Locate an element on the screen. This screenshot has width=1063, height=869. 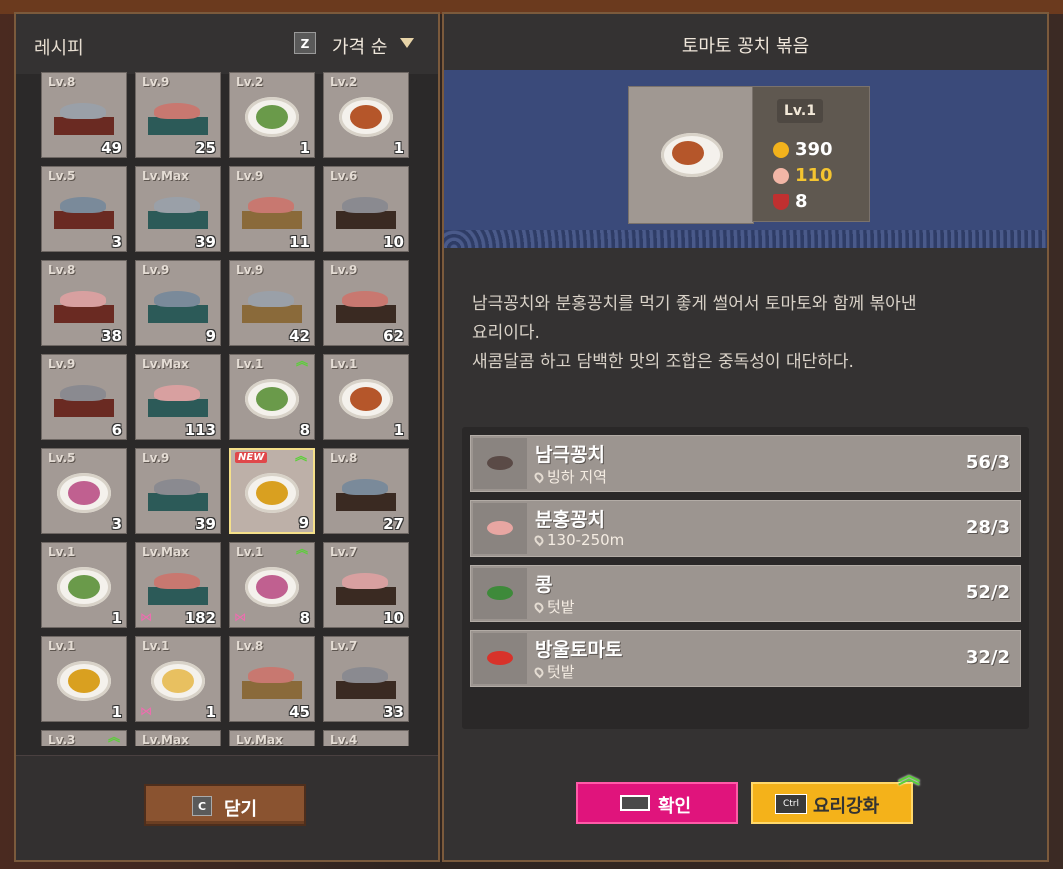
recipe-card: Lv.9 6 is located at coordinates (84, 397).